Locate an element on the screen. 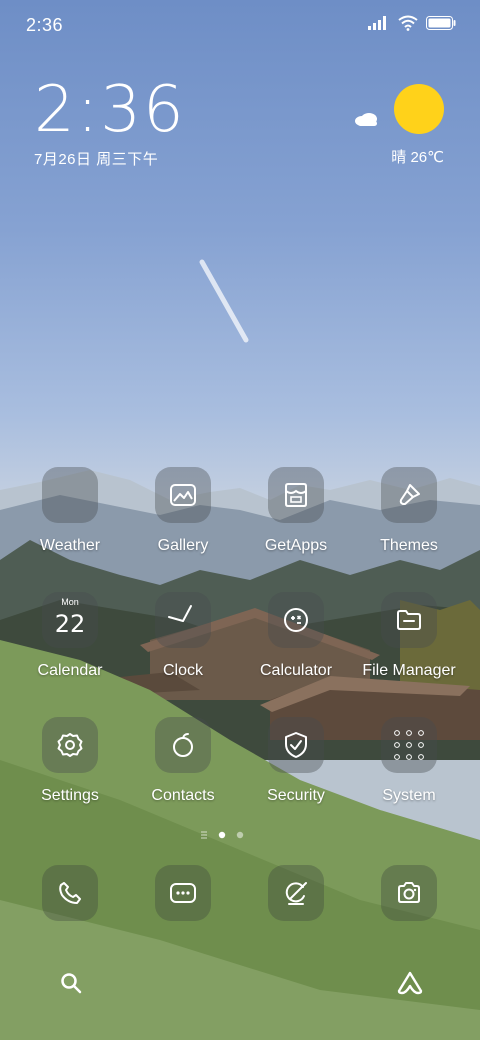  app-label: Weather is located at coordinates (70, 545).